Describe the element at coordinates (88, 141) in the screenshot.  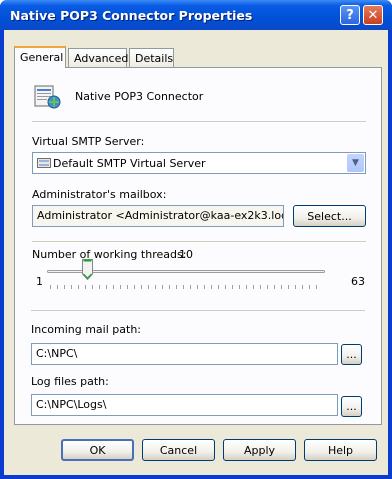
I see `smtp-server-label: Virtual SMTP Server:` at that location.